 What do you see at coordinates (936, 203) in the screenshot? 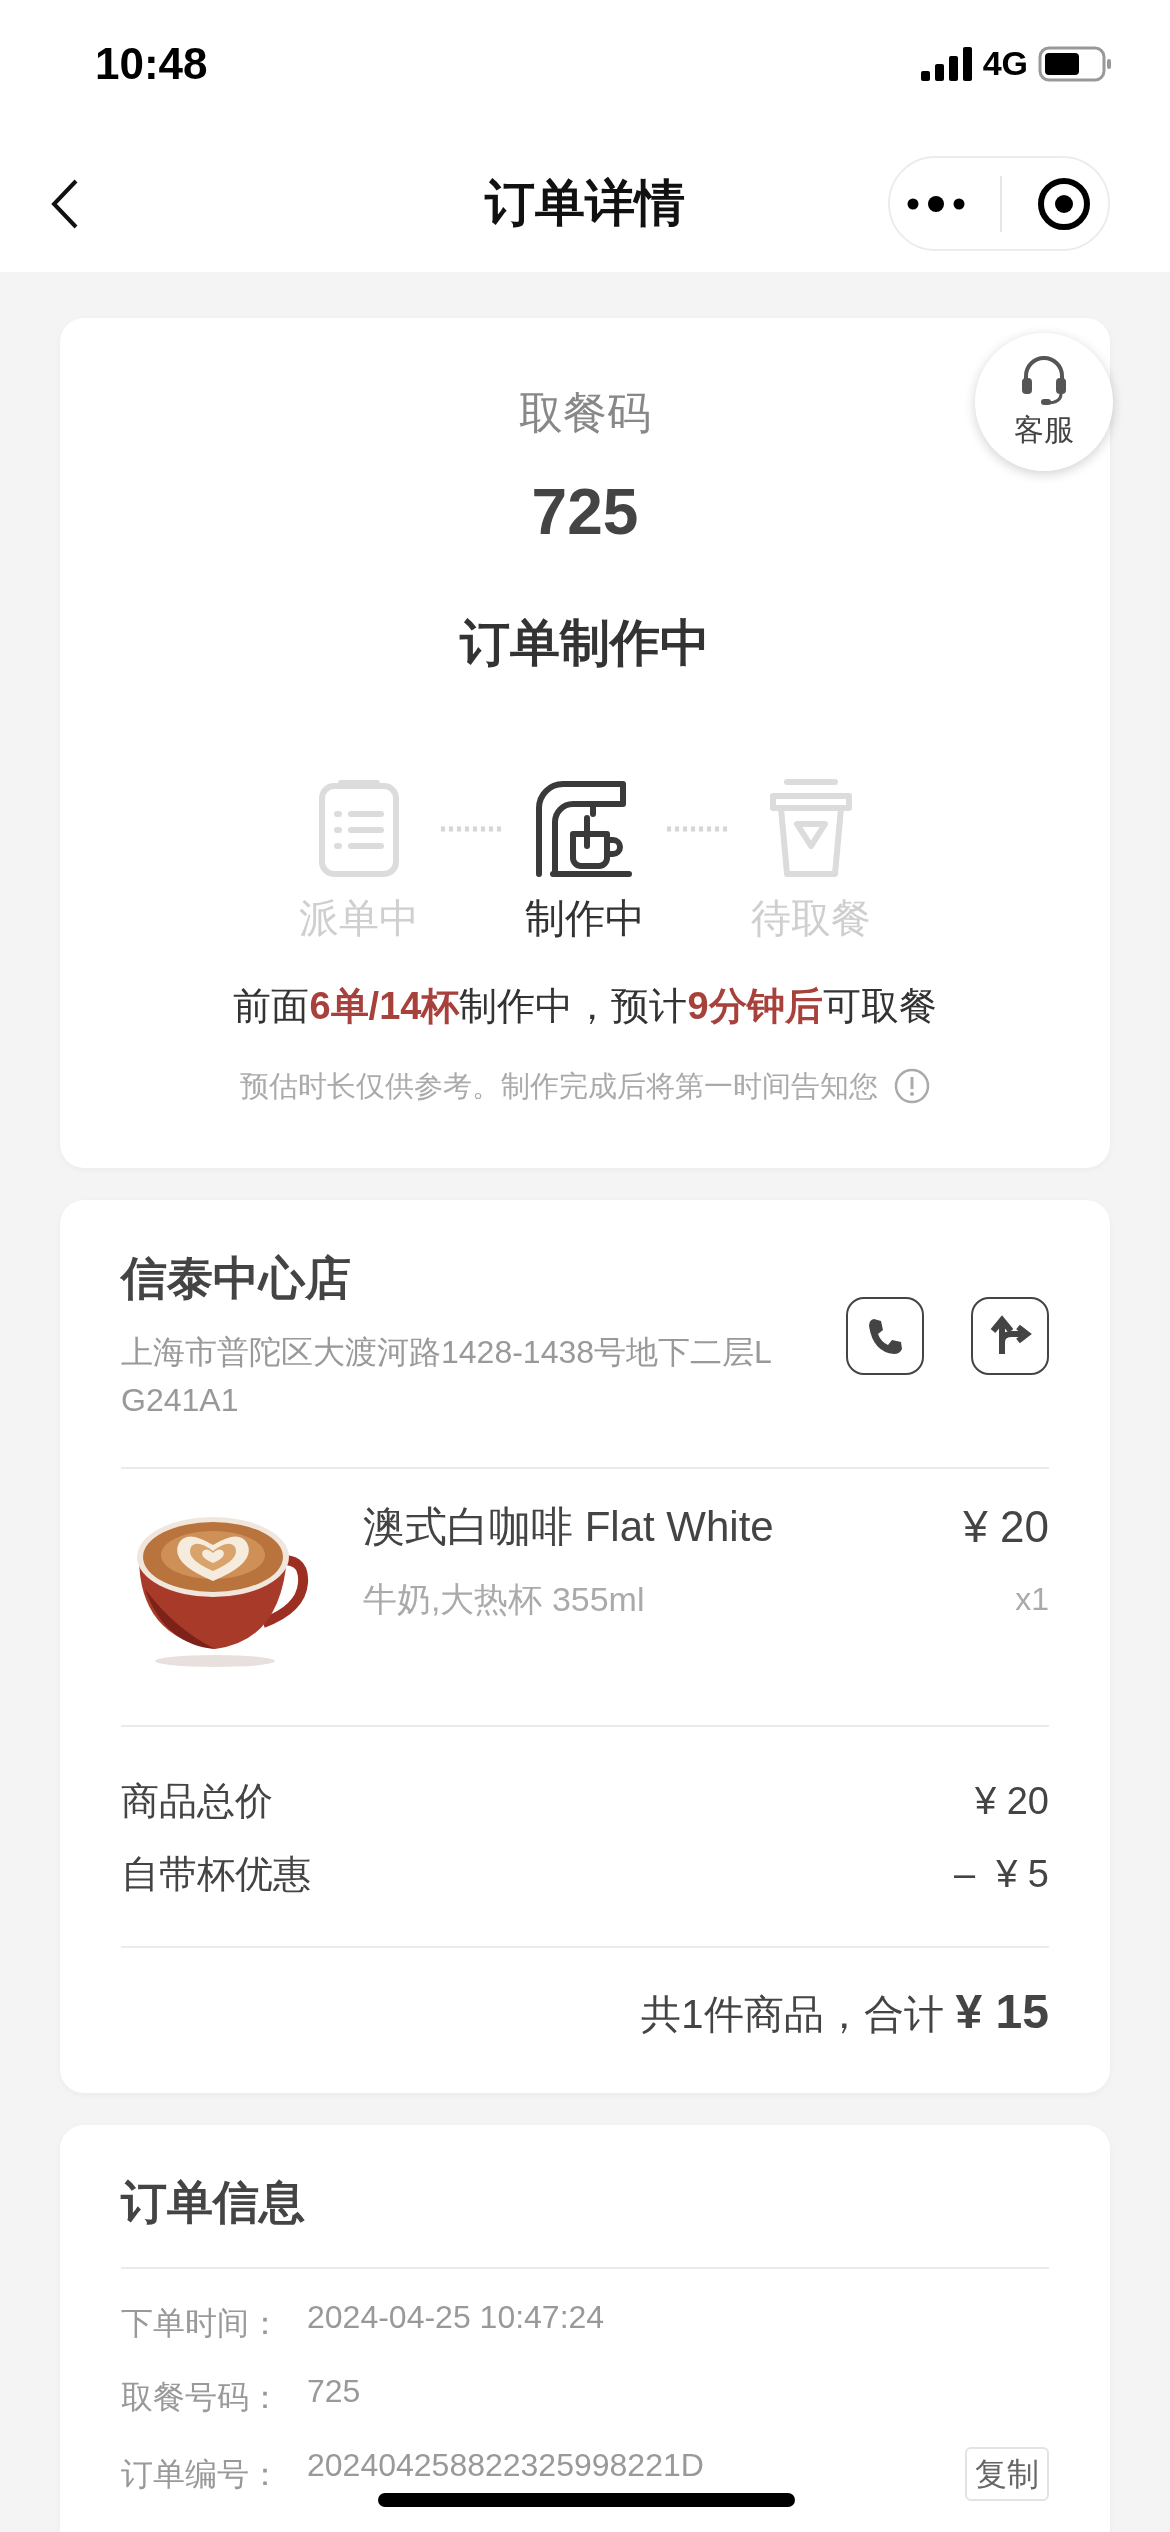
I see `more-icon` at bounding box center [936, 203].